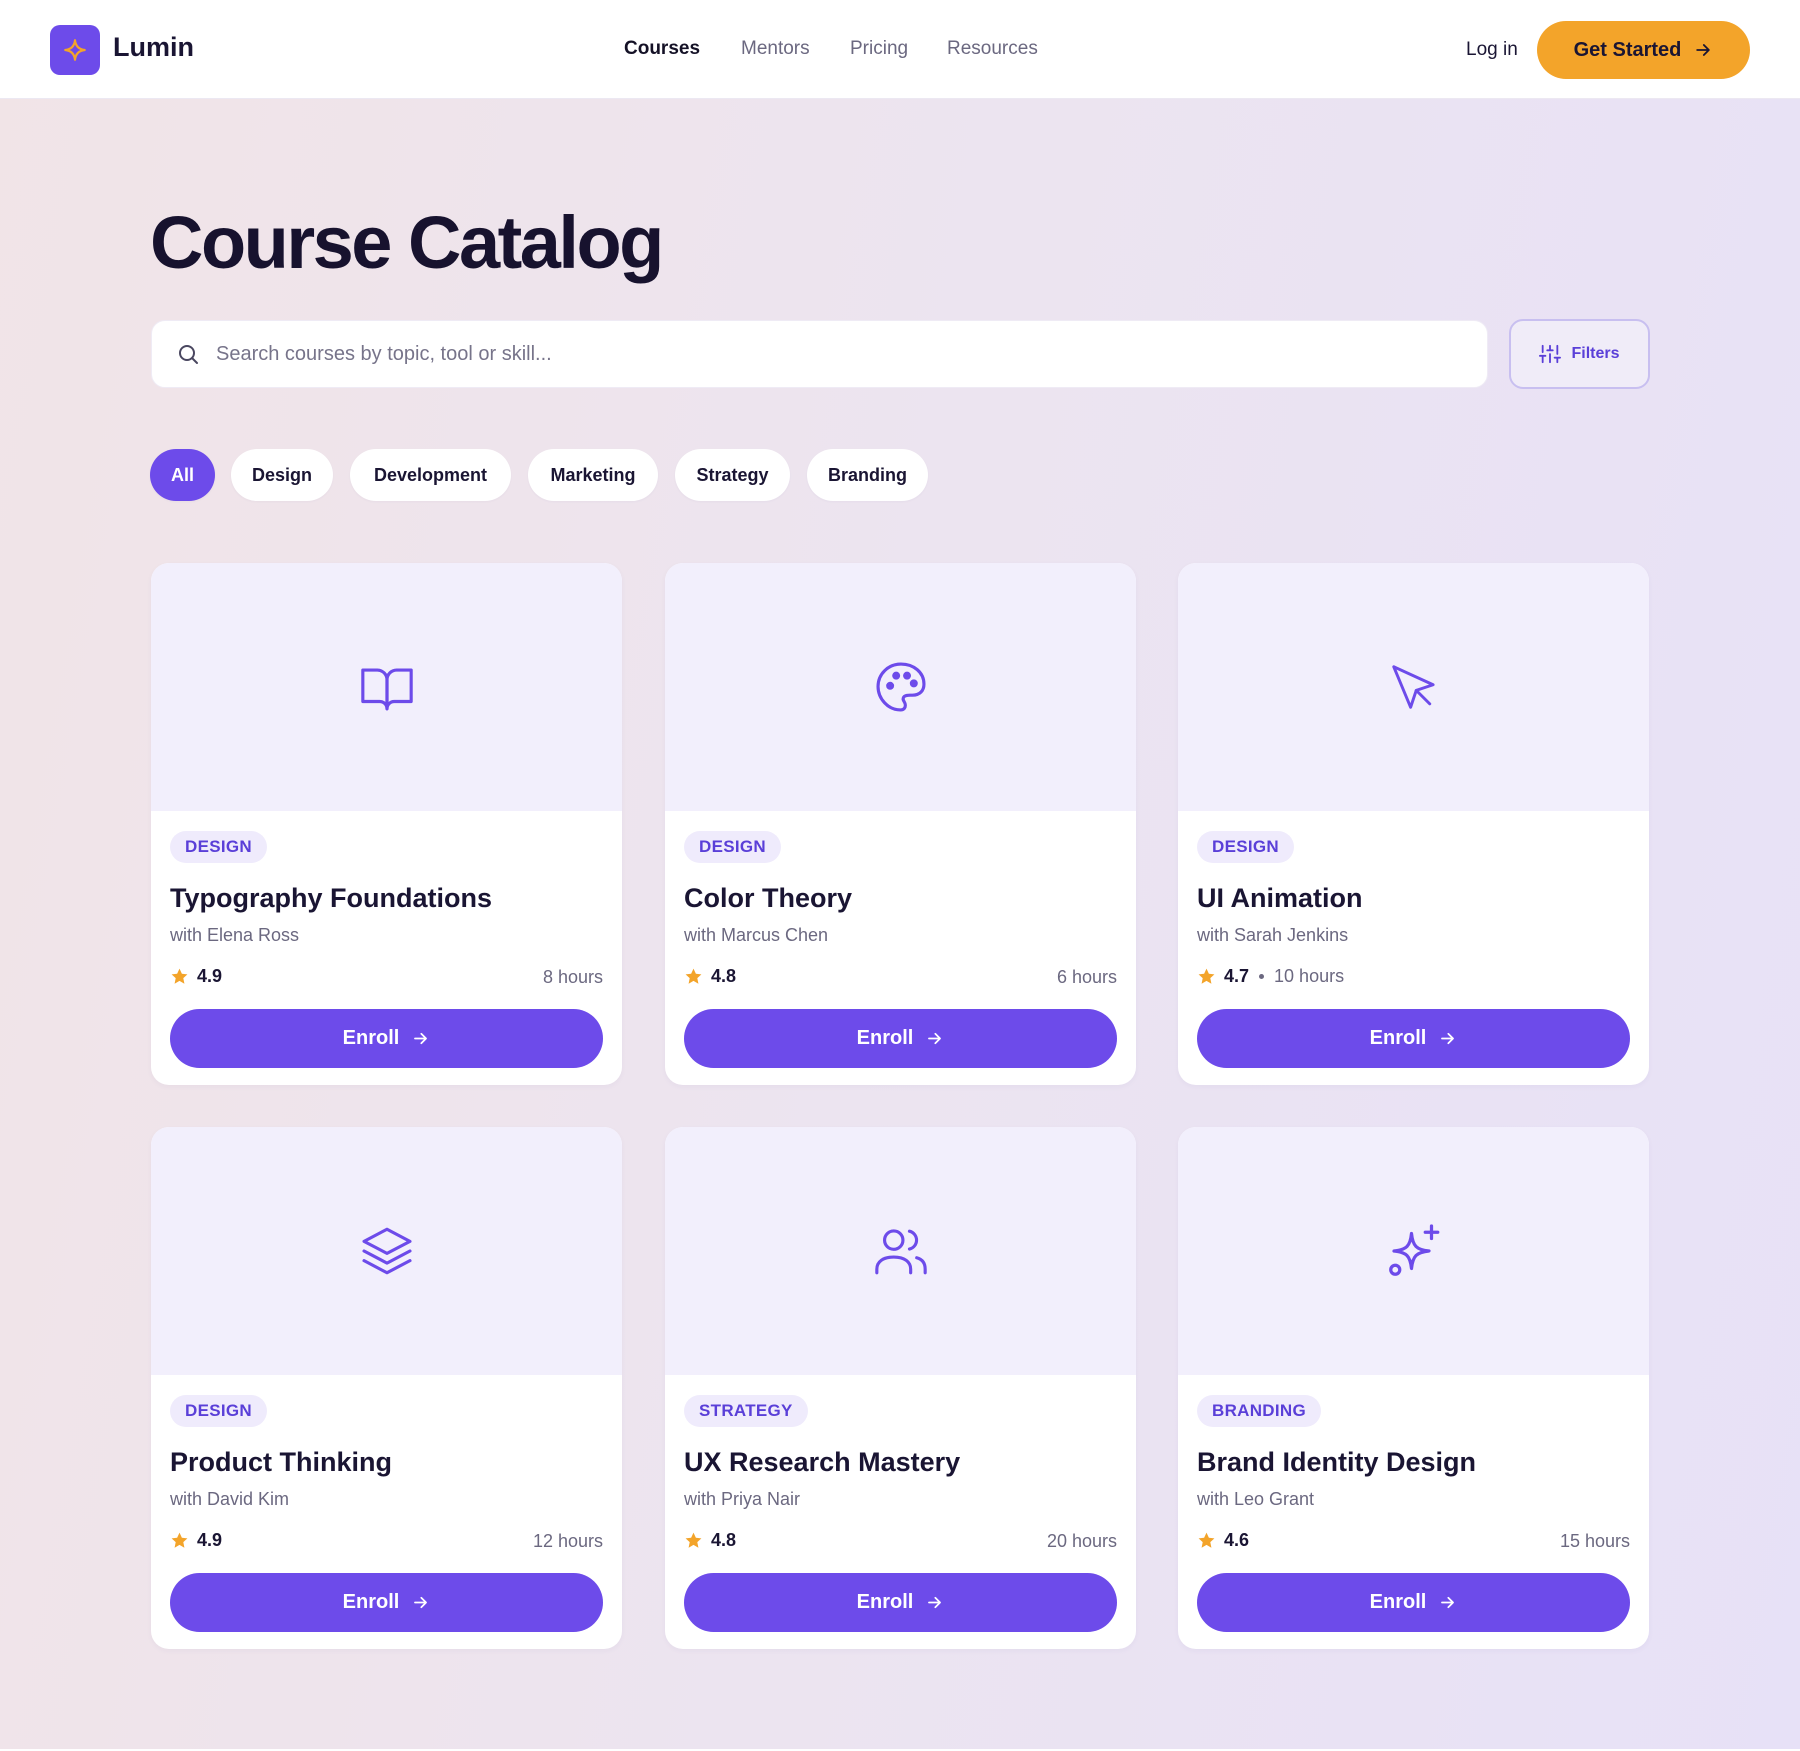  What do you see at coordinates (742, 1499) in the screenshot?
I see `course-mentor: with Priya Nair` at bounding box center [742, 1499].